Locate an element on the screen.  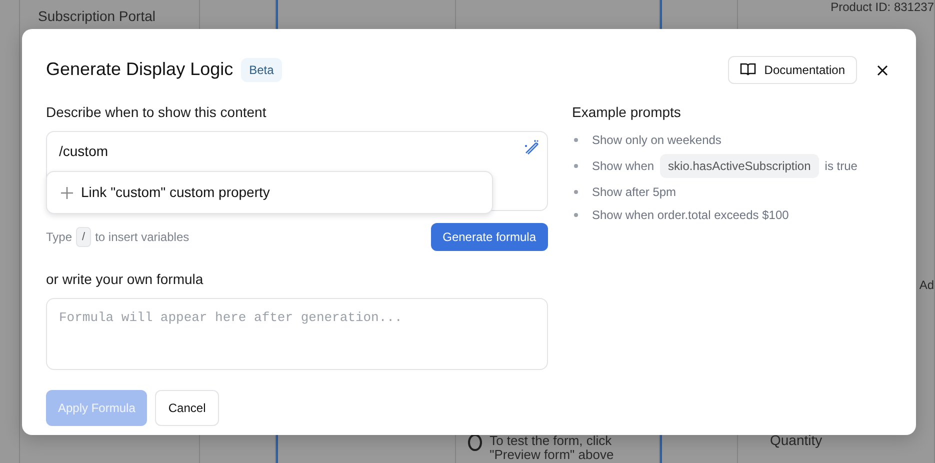
product-id: Product ID: 831237 is located at coordinates (882, 8).